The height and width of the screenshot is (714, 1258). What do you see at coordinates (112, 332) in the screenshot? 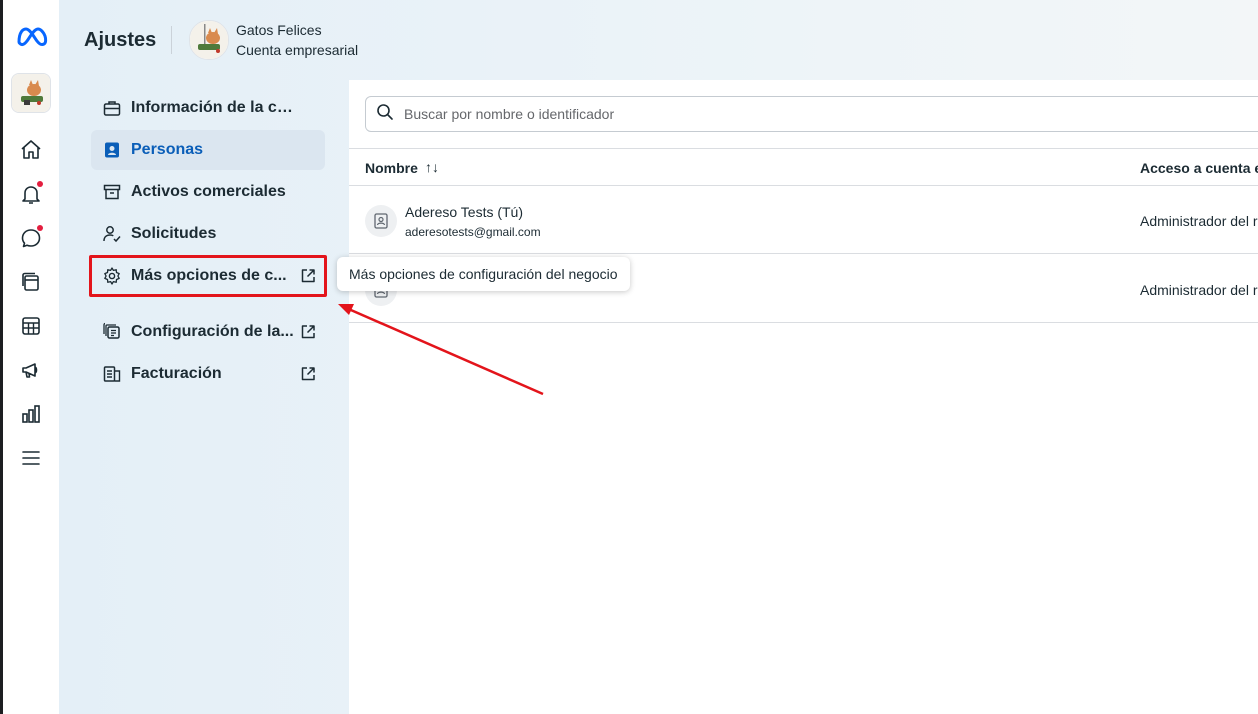
I see `layers-icon` at bounding box center [112, 332].